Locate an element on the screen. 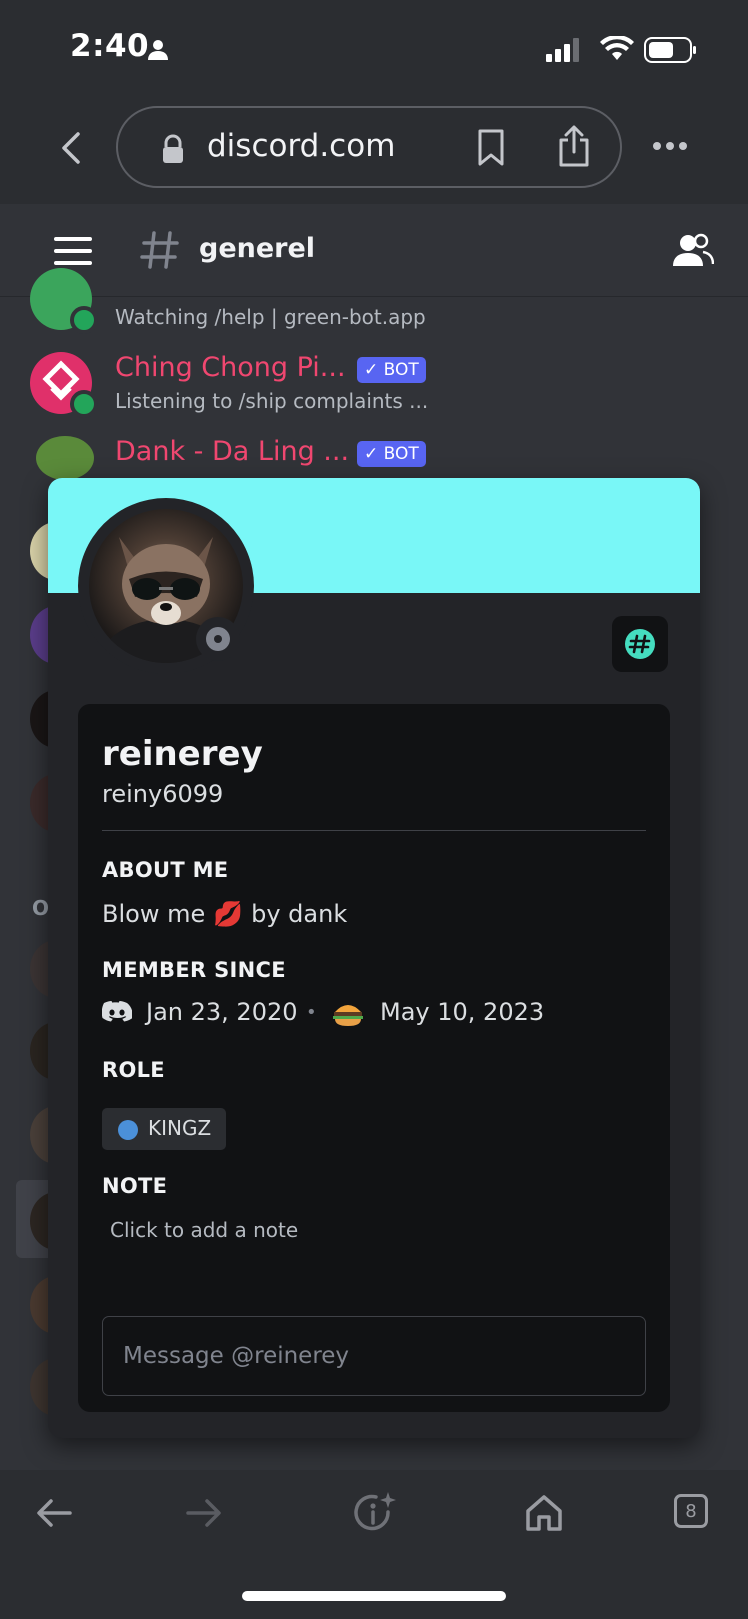 The image size is (748, 1619). role-color-dot is located at coordinates (128, 1130).